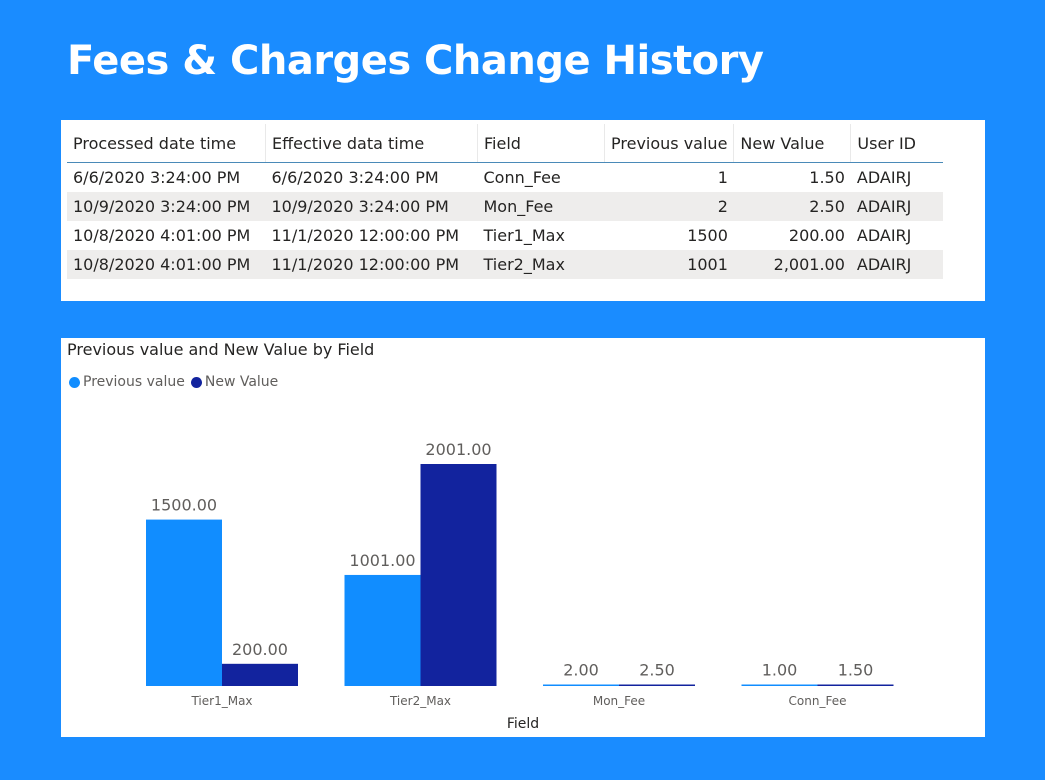 Image resolution: width=1045 pixels, height=780 pixels. I want to click on x-tick-label: Tier2_Max, so click(420, 701).